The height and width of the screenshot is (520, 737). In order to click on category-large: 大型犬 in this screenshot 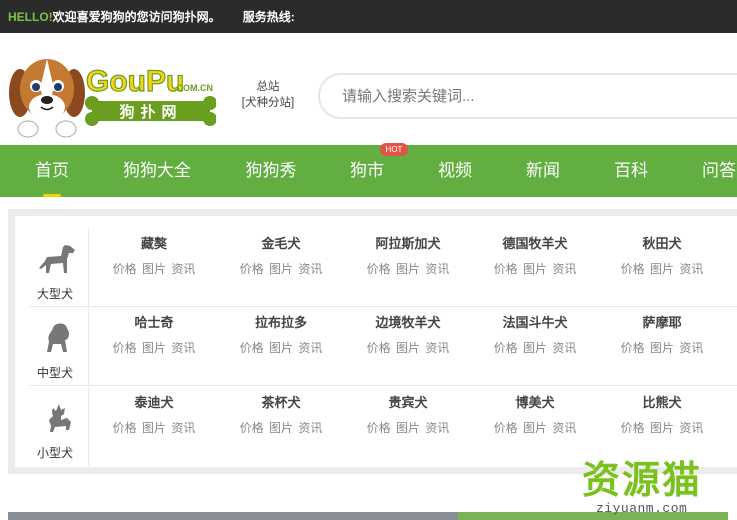, I will do `click(59, 268)`.